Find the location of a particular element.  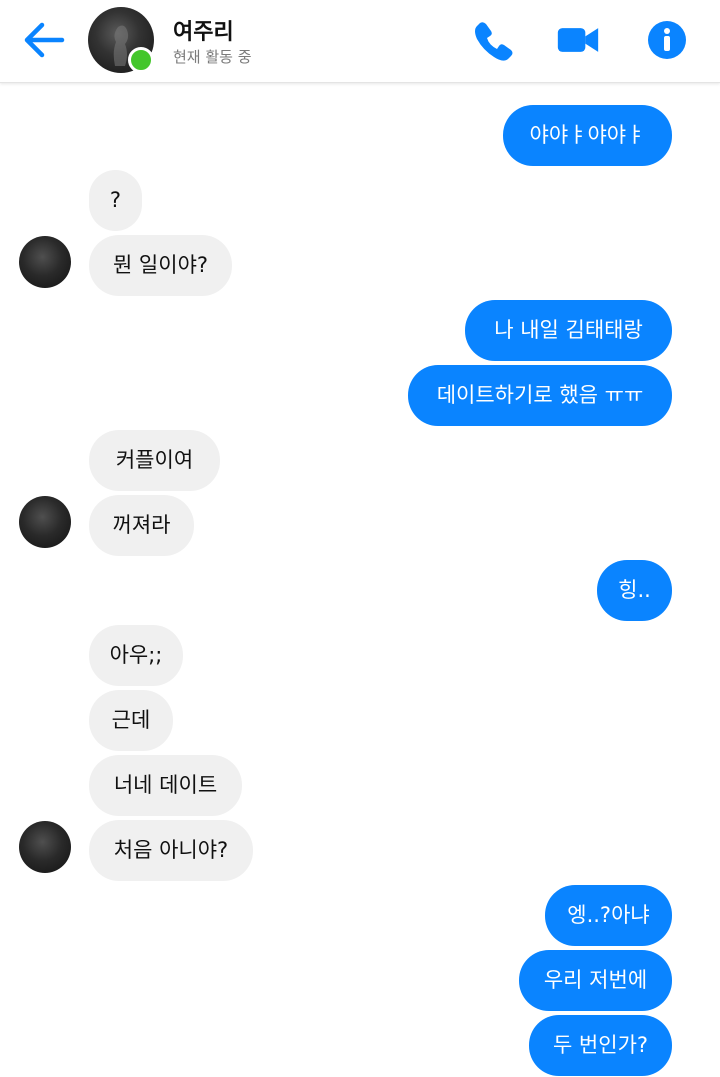

message-bubble-received: 처음 아니야? is located at coordinates (171, 850).